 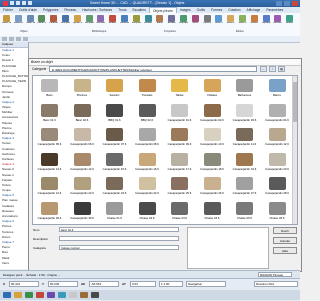 I want to click on ribbon-button: Options, so click(x=207, y=21).